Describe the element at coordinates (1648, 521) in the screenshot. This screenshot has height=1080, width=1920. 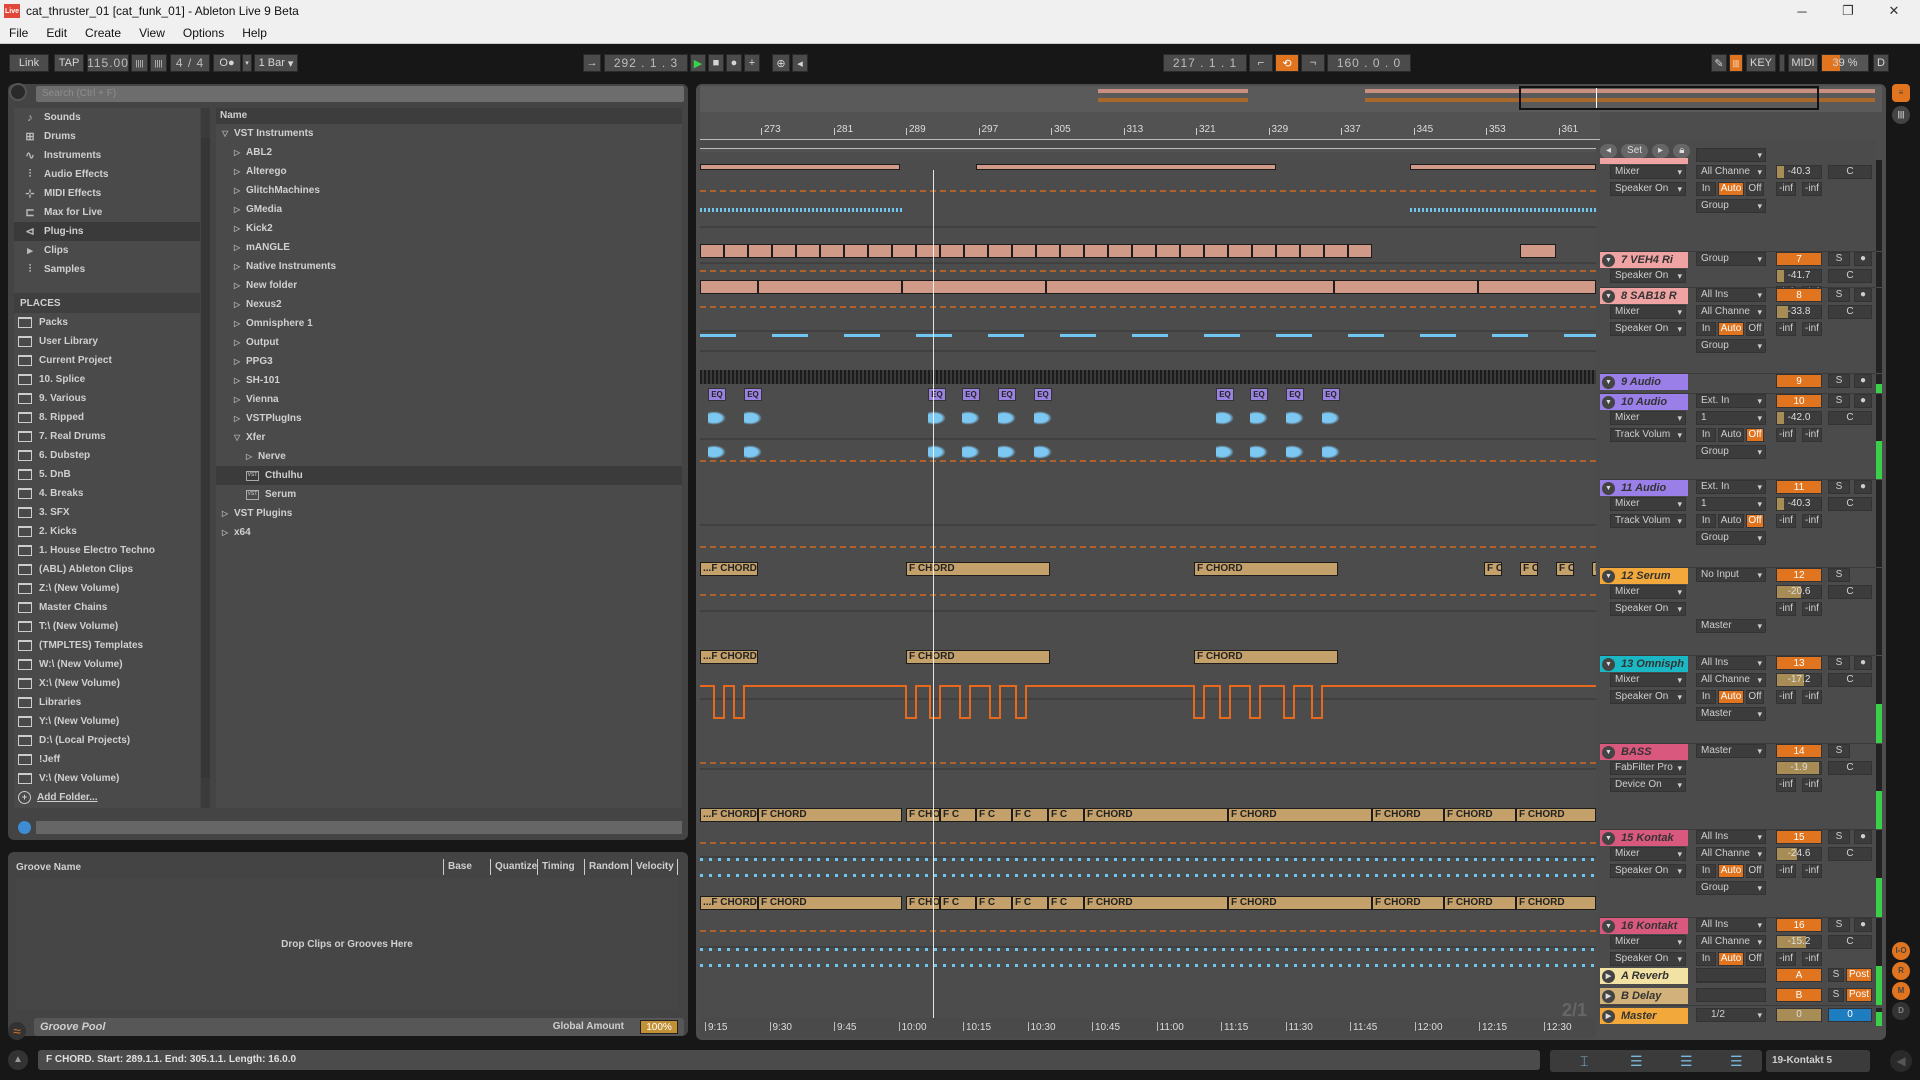
I see `automation-parameter-select: Track Volum` at that location.